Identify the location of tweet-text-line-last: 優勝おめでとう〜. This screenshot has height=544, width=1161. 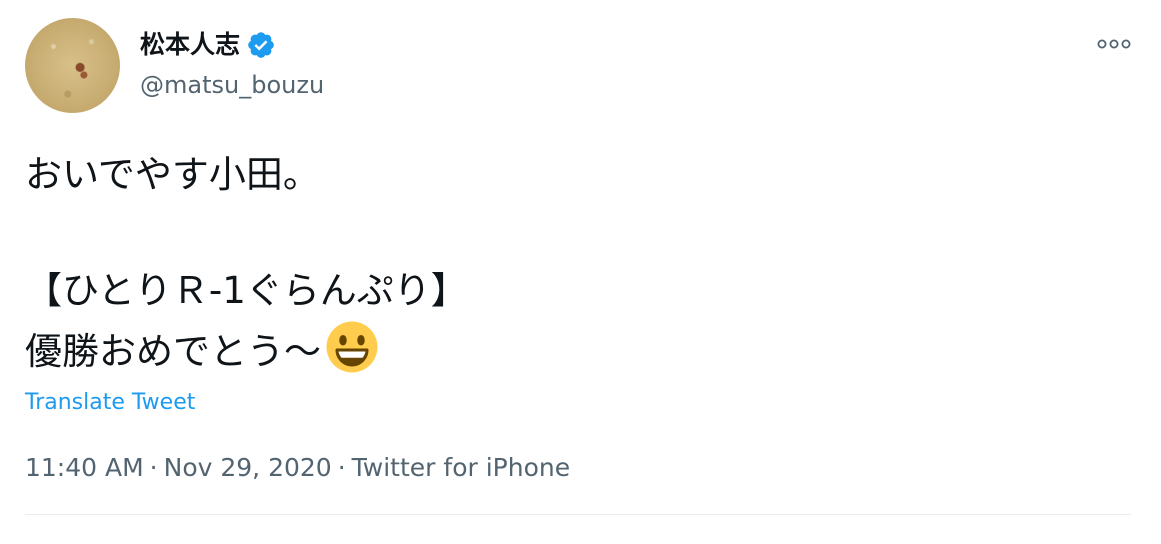
(565, 349).